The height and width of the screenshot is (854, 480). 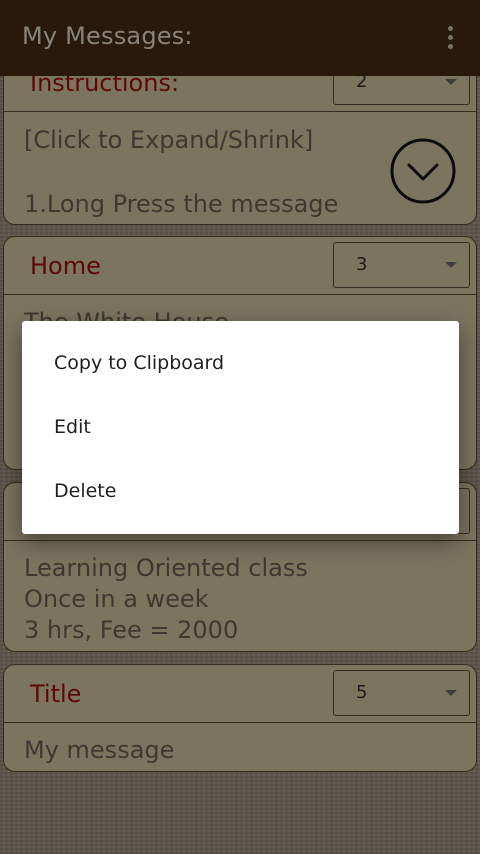 I want to click on menu-item-copy-to-clipboard: Copy to Clipboard, so click(x=240, y=363).